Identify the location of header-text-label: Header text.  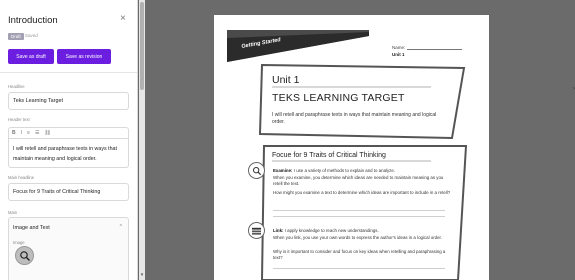
(19, 119).